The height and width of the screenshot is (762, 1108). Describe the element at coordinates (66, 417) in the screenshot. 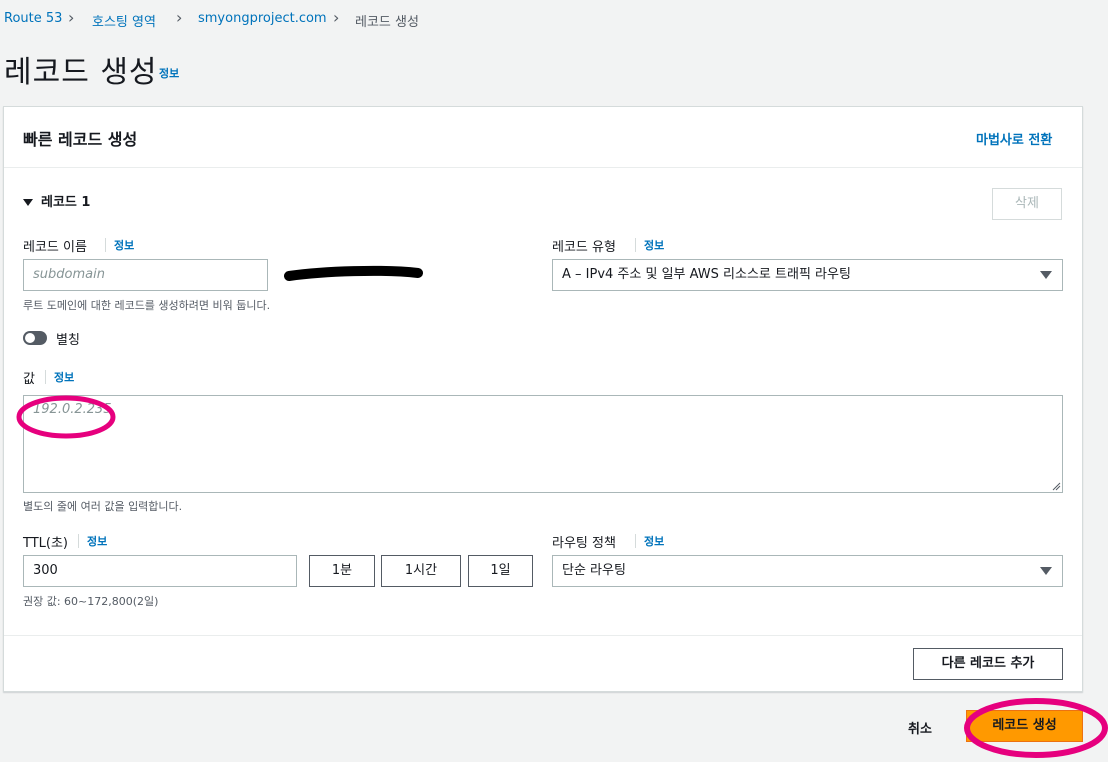

I see `annotation-circle-value` at that location.